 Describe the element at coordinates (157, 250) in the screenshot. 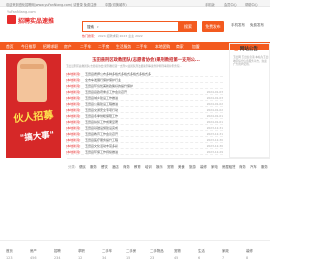

I see `bottom-category: 二手物品` at that location.